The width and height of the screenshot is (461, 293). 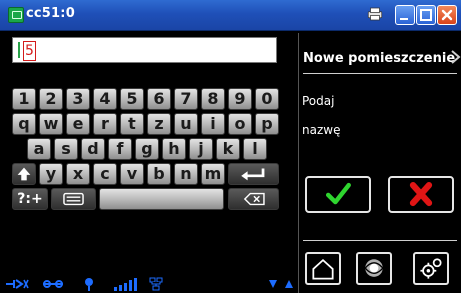 I want to click on key-i: i, so click(x=213, y=124).